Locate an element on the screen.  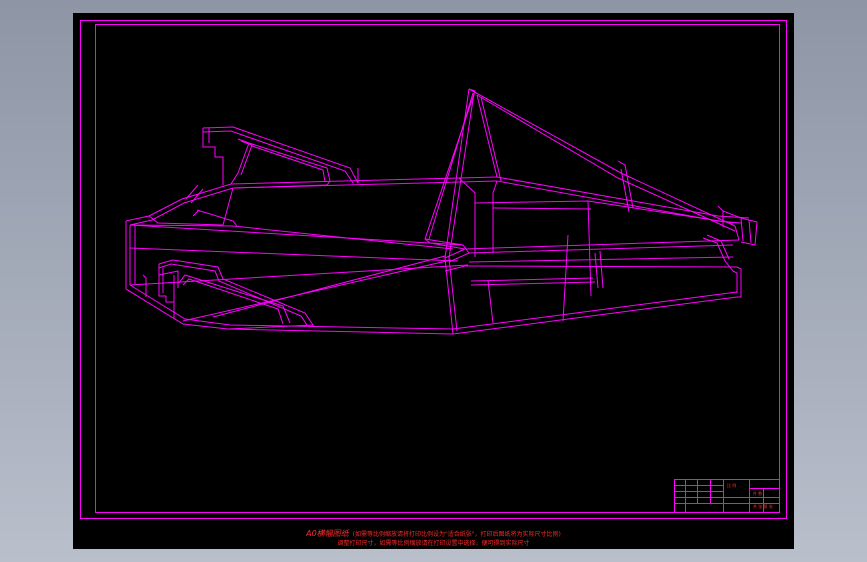
lower-bracket is located at coordinates (236, 294).